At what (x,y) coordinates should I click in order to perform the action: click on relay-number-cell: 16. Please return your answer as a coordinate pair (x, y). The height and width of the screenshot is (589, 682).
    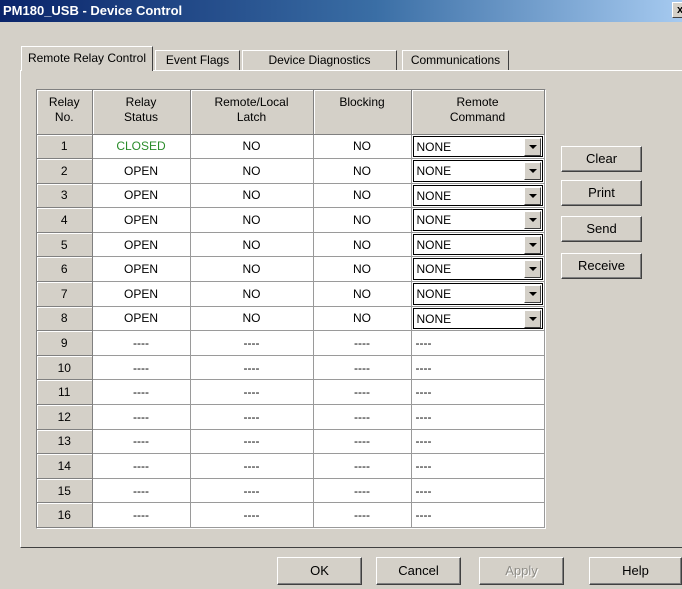
    Looking at the image, I should click on (65, 515).